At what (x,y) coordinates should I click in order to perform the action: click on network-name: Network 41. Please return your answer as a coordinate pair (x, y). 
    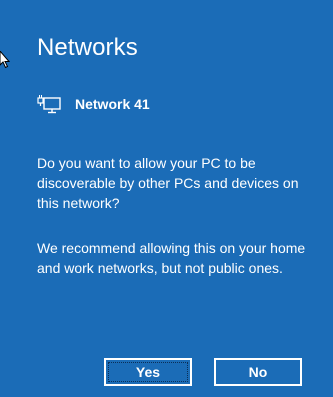
    Looking at the image, I should click on (112, 104).